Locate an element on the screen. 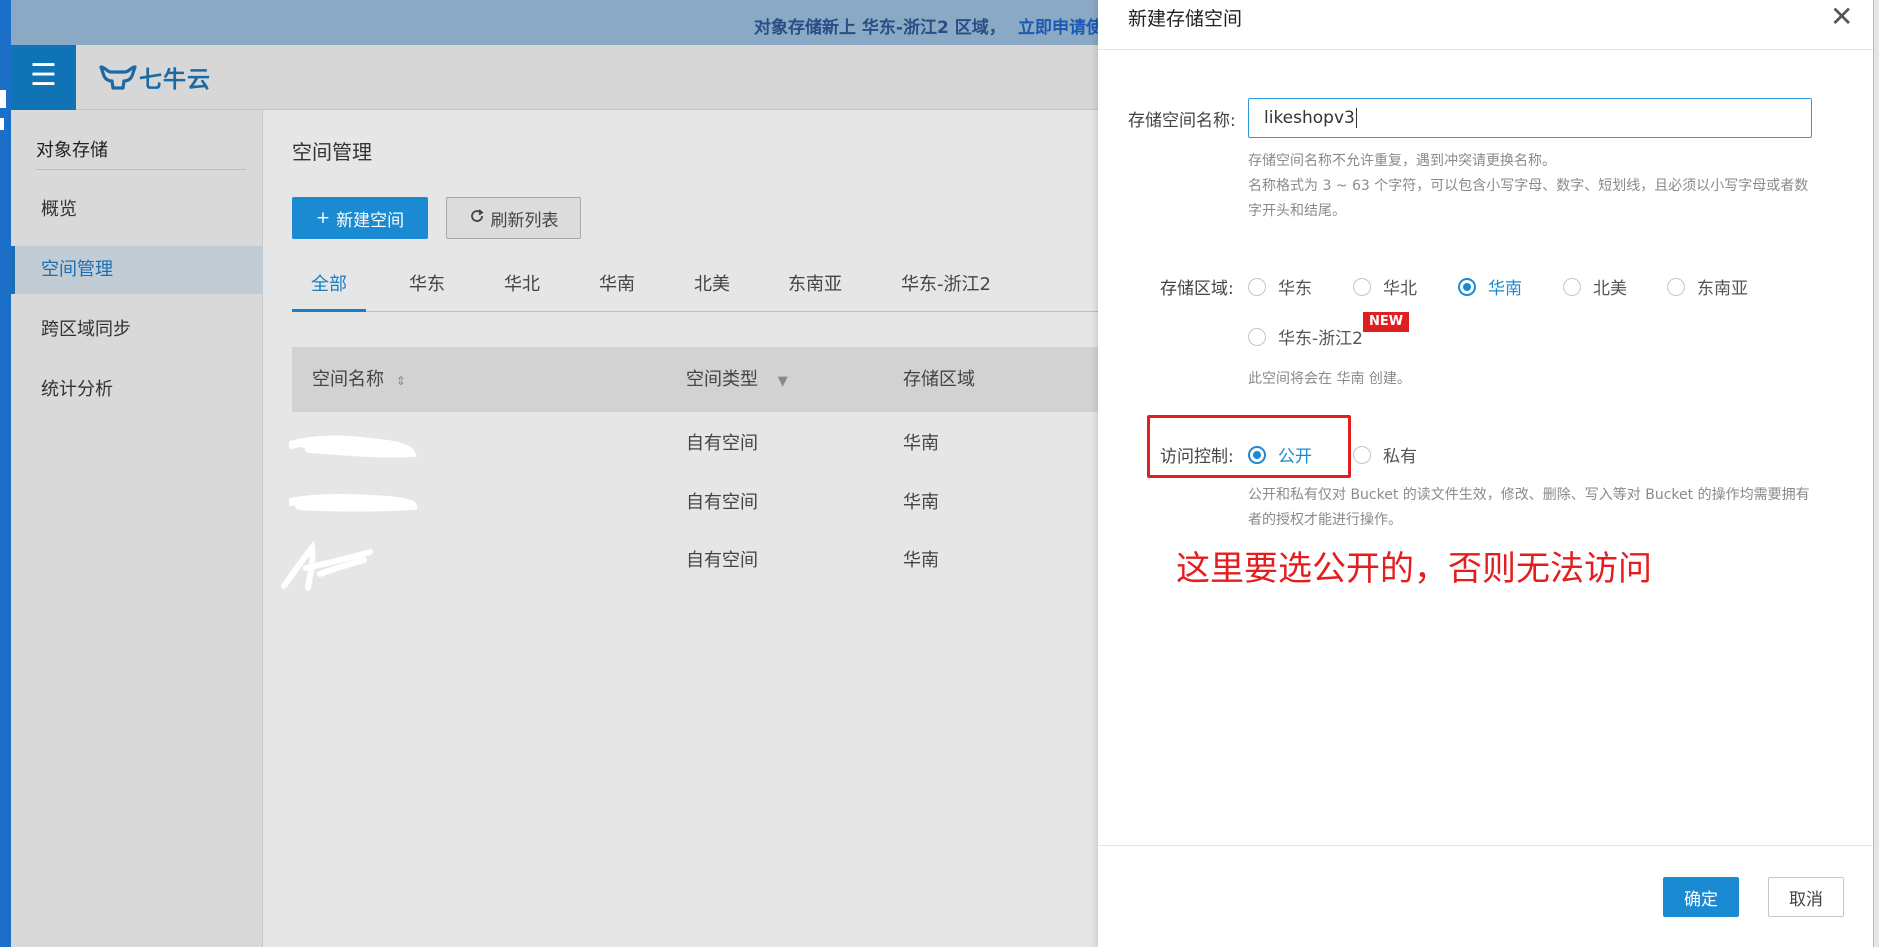 The height and width of the screenshot is (947, 1879). annotation-text: 这里要选公开的，否则无法访问 is located at coordinates (1414, 569).